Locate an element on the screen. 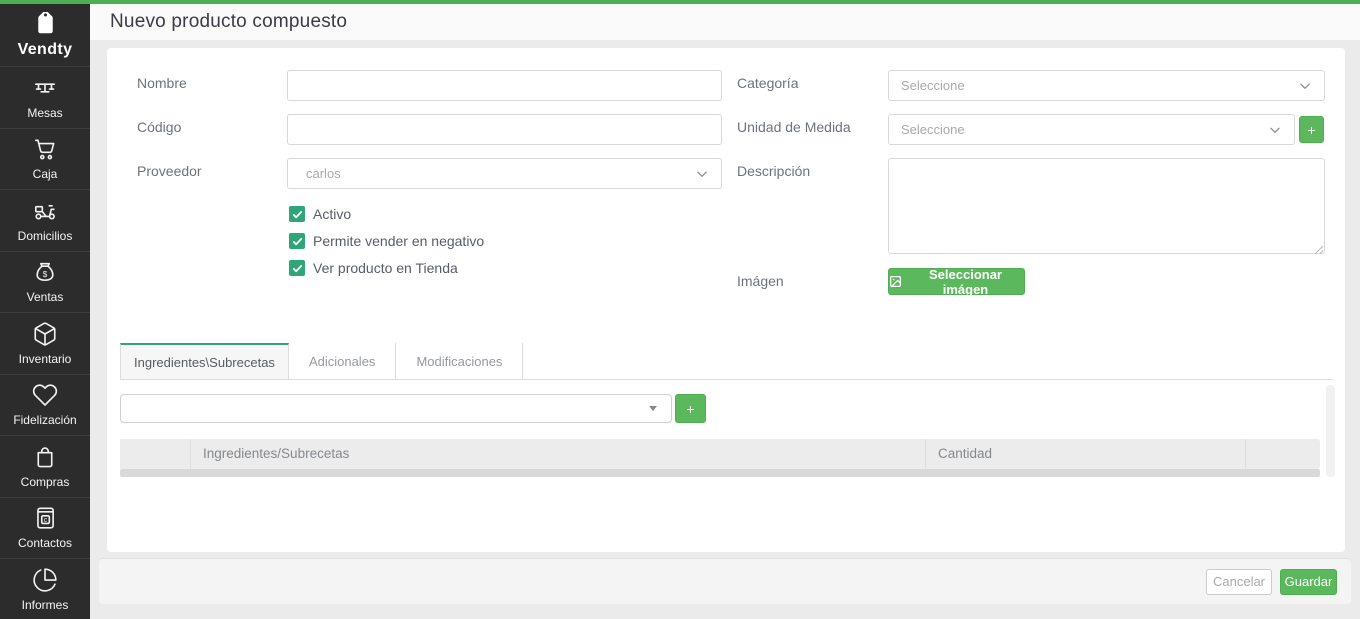 This screenshot has height=619, width=1360. page-header: Nuevo producto compuesto is located at coordinates (725, 22).